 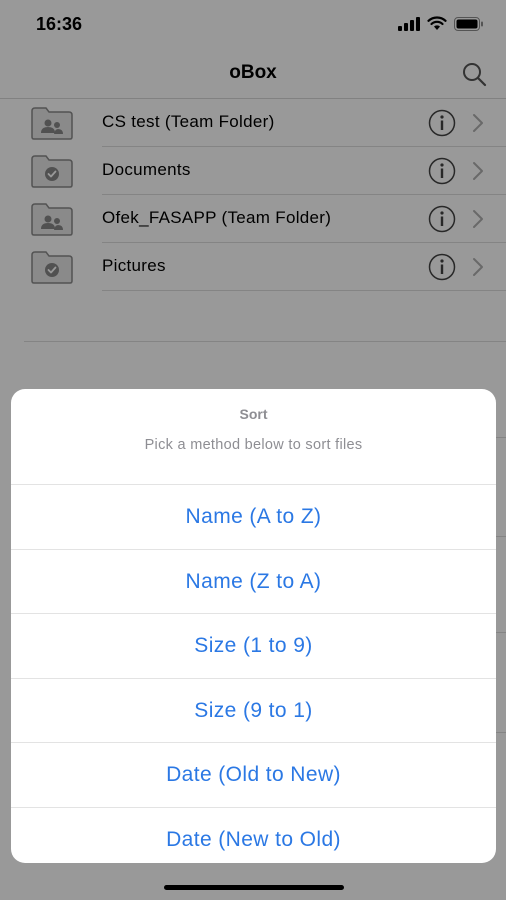 What do you see at coordinates (253, 646) in the screenshot?
I see `sort-size-asc-button: Size (1 to 9)` at bounding box center [253, 646].